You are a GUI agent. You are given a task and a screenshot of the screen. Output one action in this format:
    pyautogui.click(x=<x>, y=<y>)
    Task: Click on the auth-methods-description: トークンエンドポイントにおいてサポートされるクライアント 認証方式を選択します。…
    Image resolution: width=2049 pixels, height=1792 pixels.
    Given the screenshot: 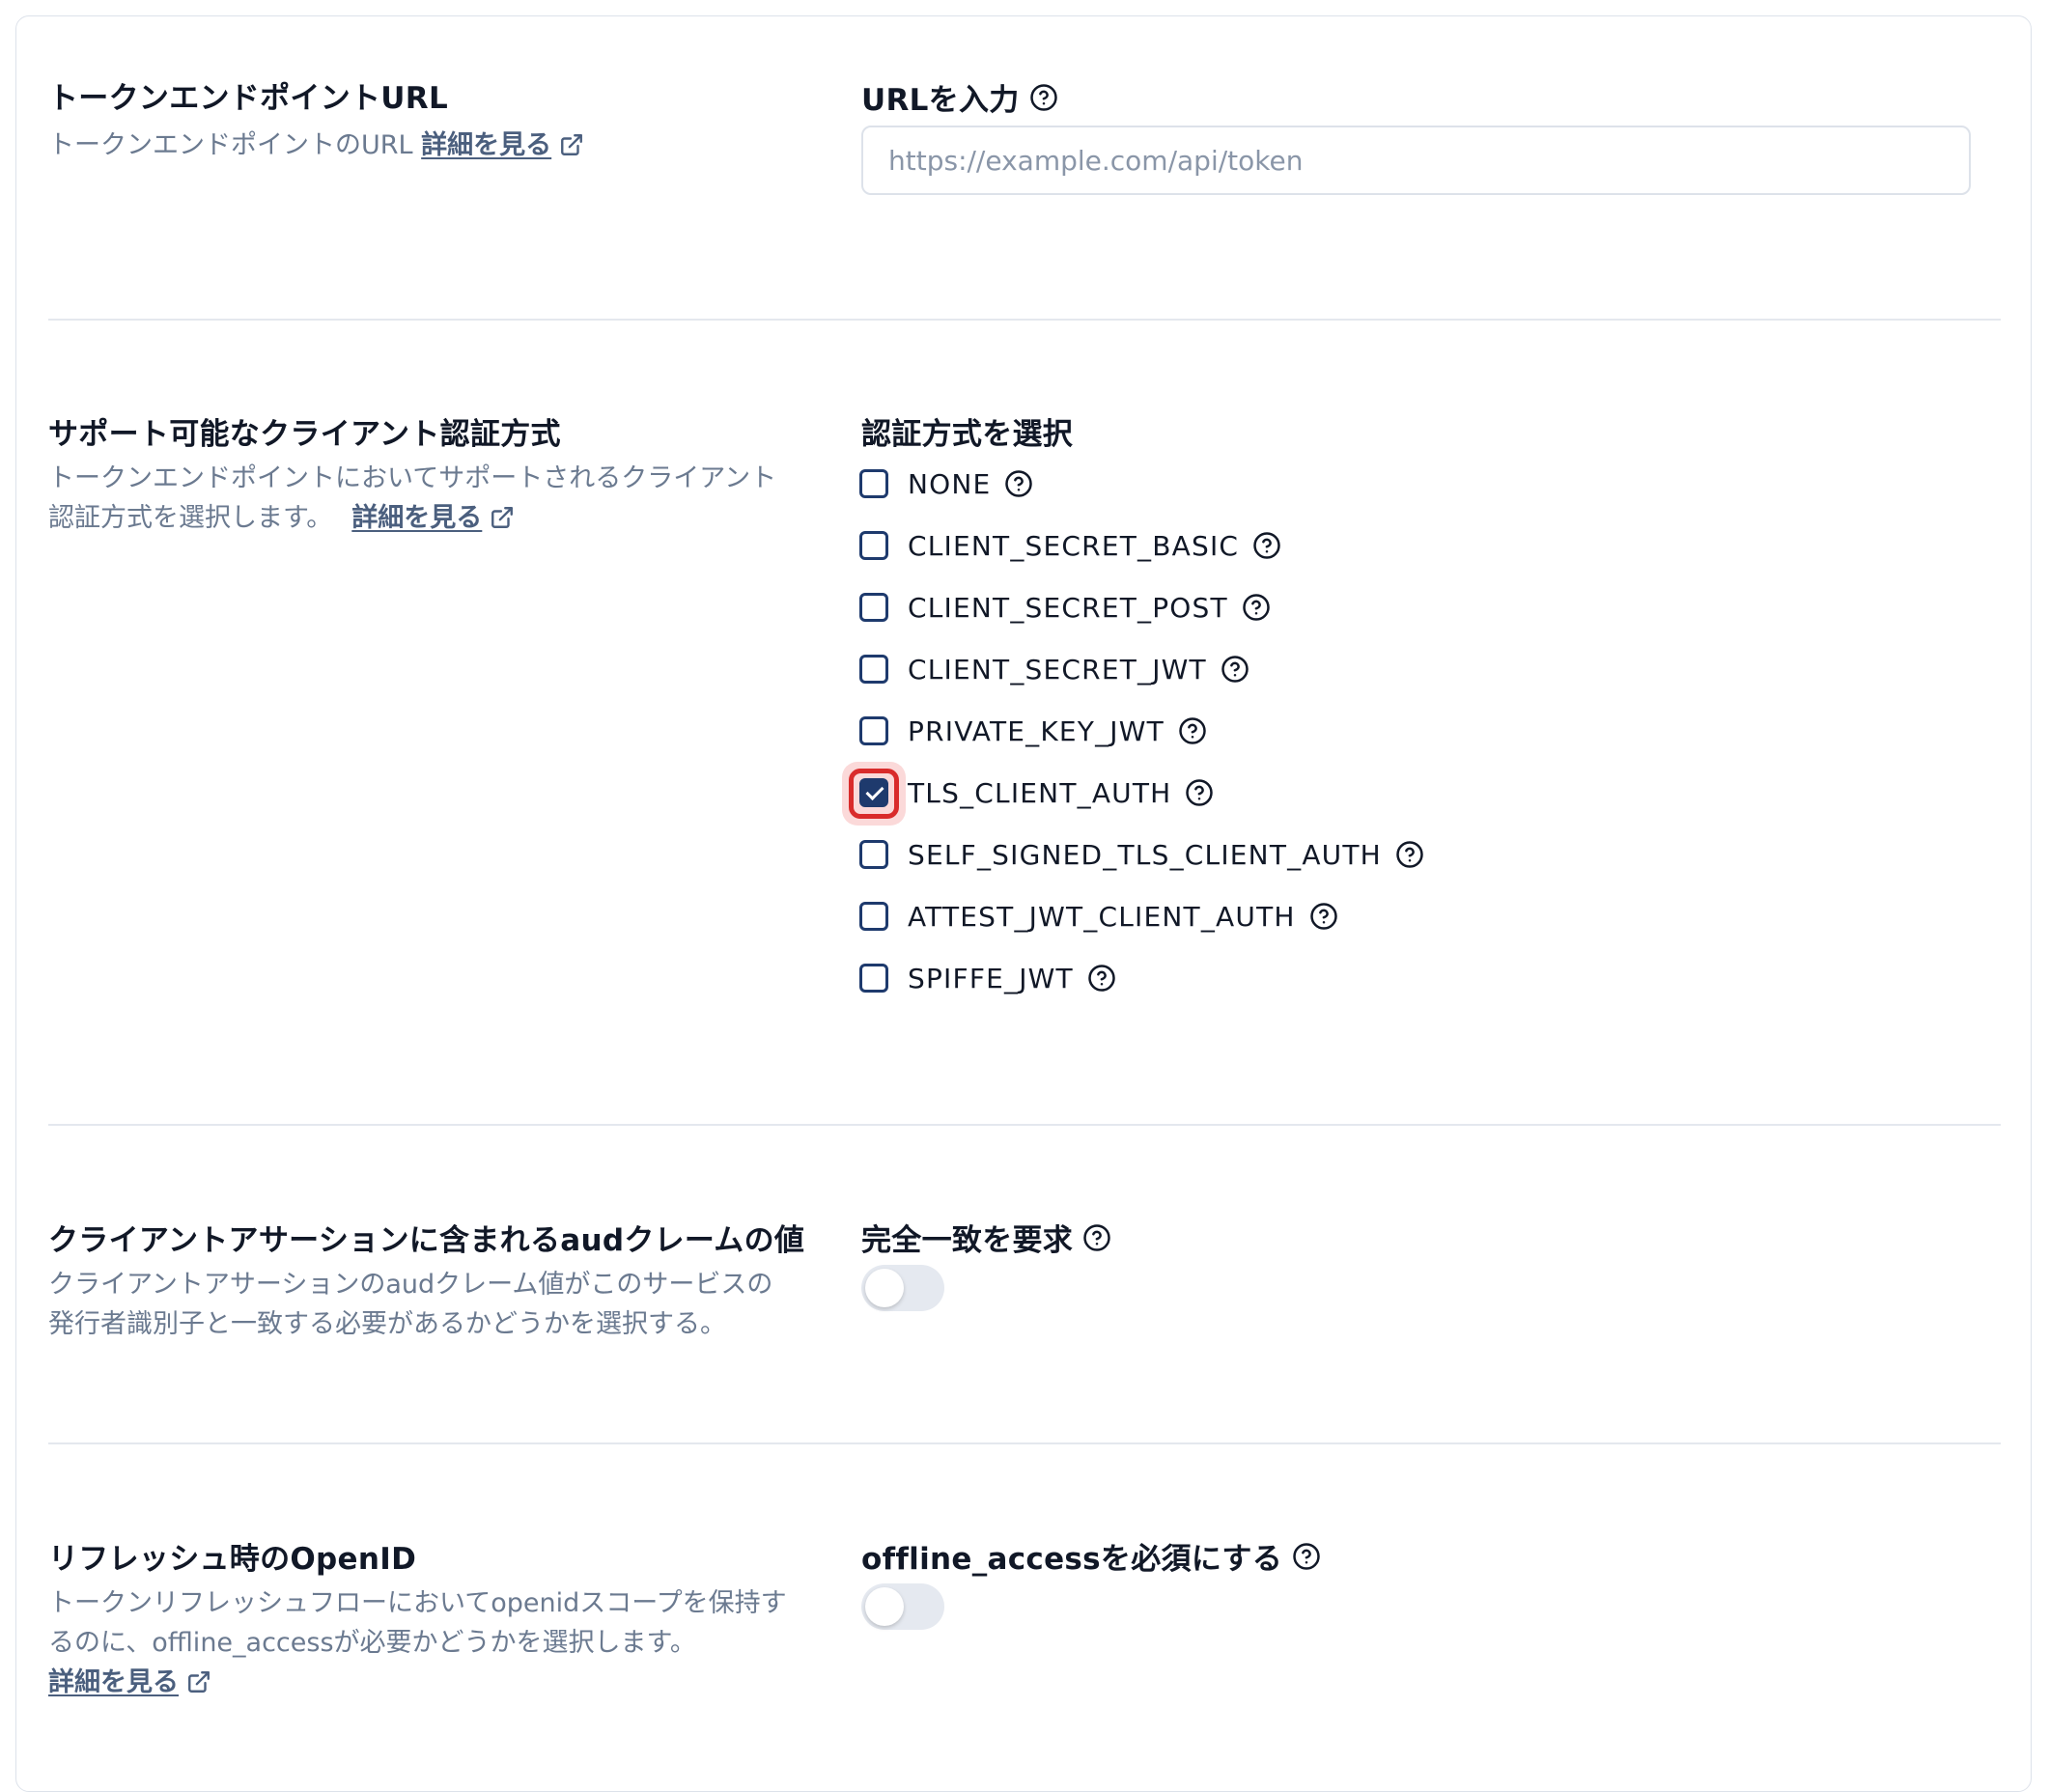 What is the action you would take?
    pyautogui.click(x=434, y=499)
    